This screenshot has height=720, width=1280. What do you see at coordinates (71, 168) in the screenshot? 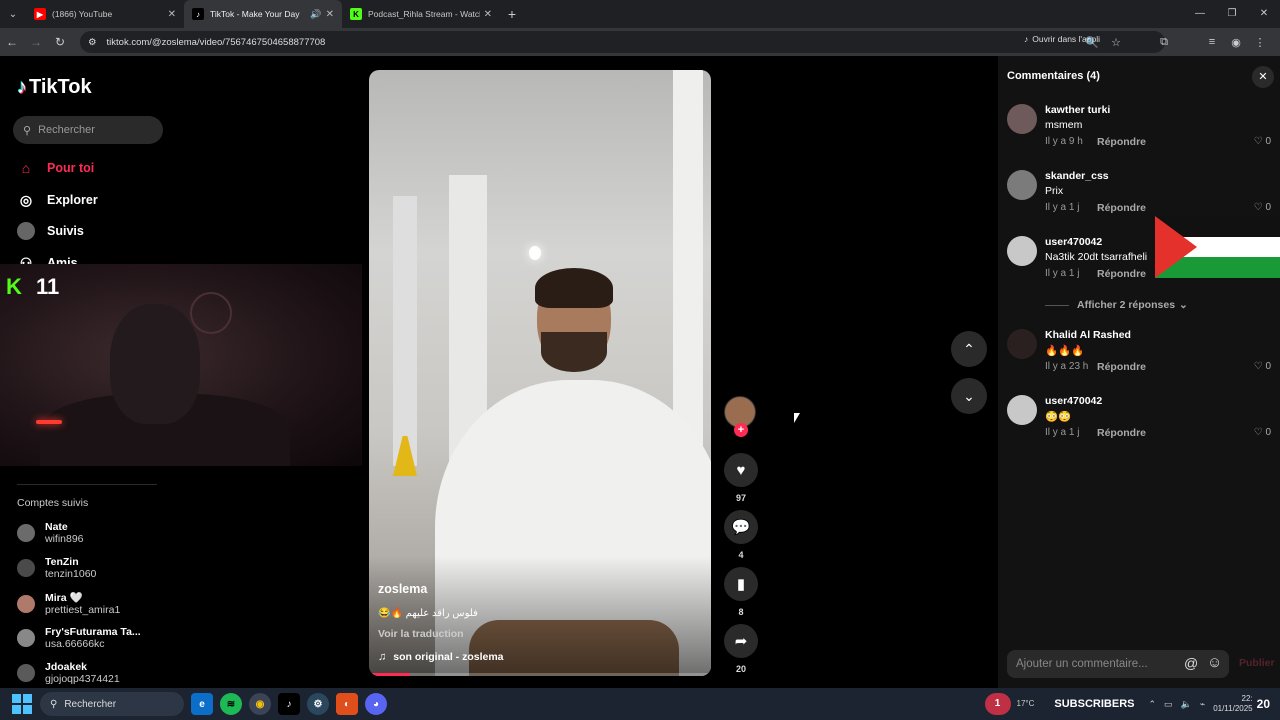
I see `nav-label: Pour toi` at bounding box center [71, 168].